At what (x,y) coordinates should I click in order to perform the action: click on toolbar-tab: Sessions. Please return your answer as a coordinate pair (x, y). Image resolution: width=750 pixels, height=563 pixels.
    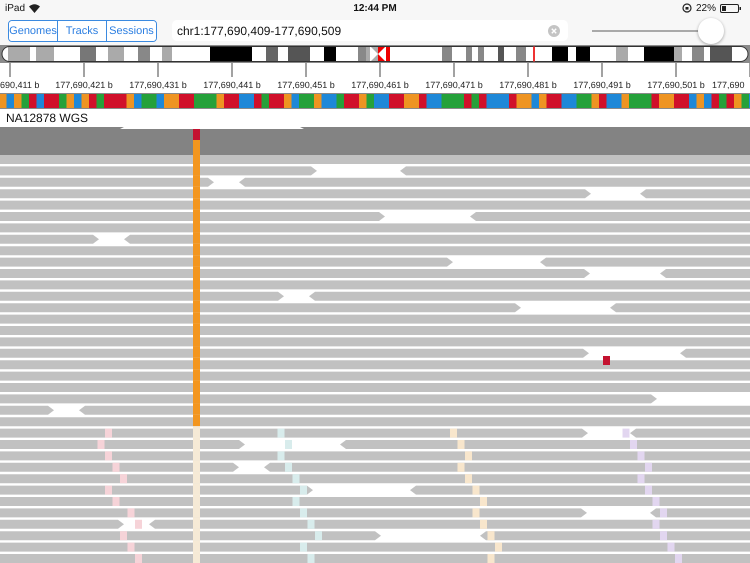
    Looking at the image, I should click on (131, 30).